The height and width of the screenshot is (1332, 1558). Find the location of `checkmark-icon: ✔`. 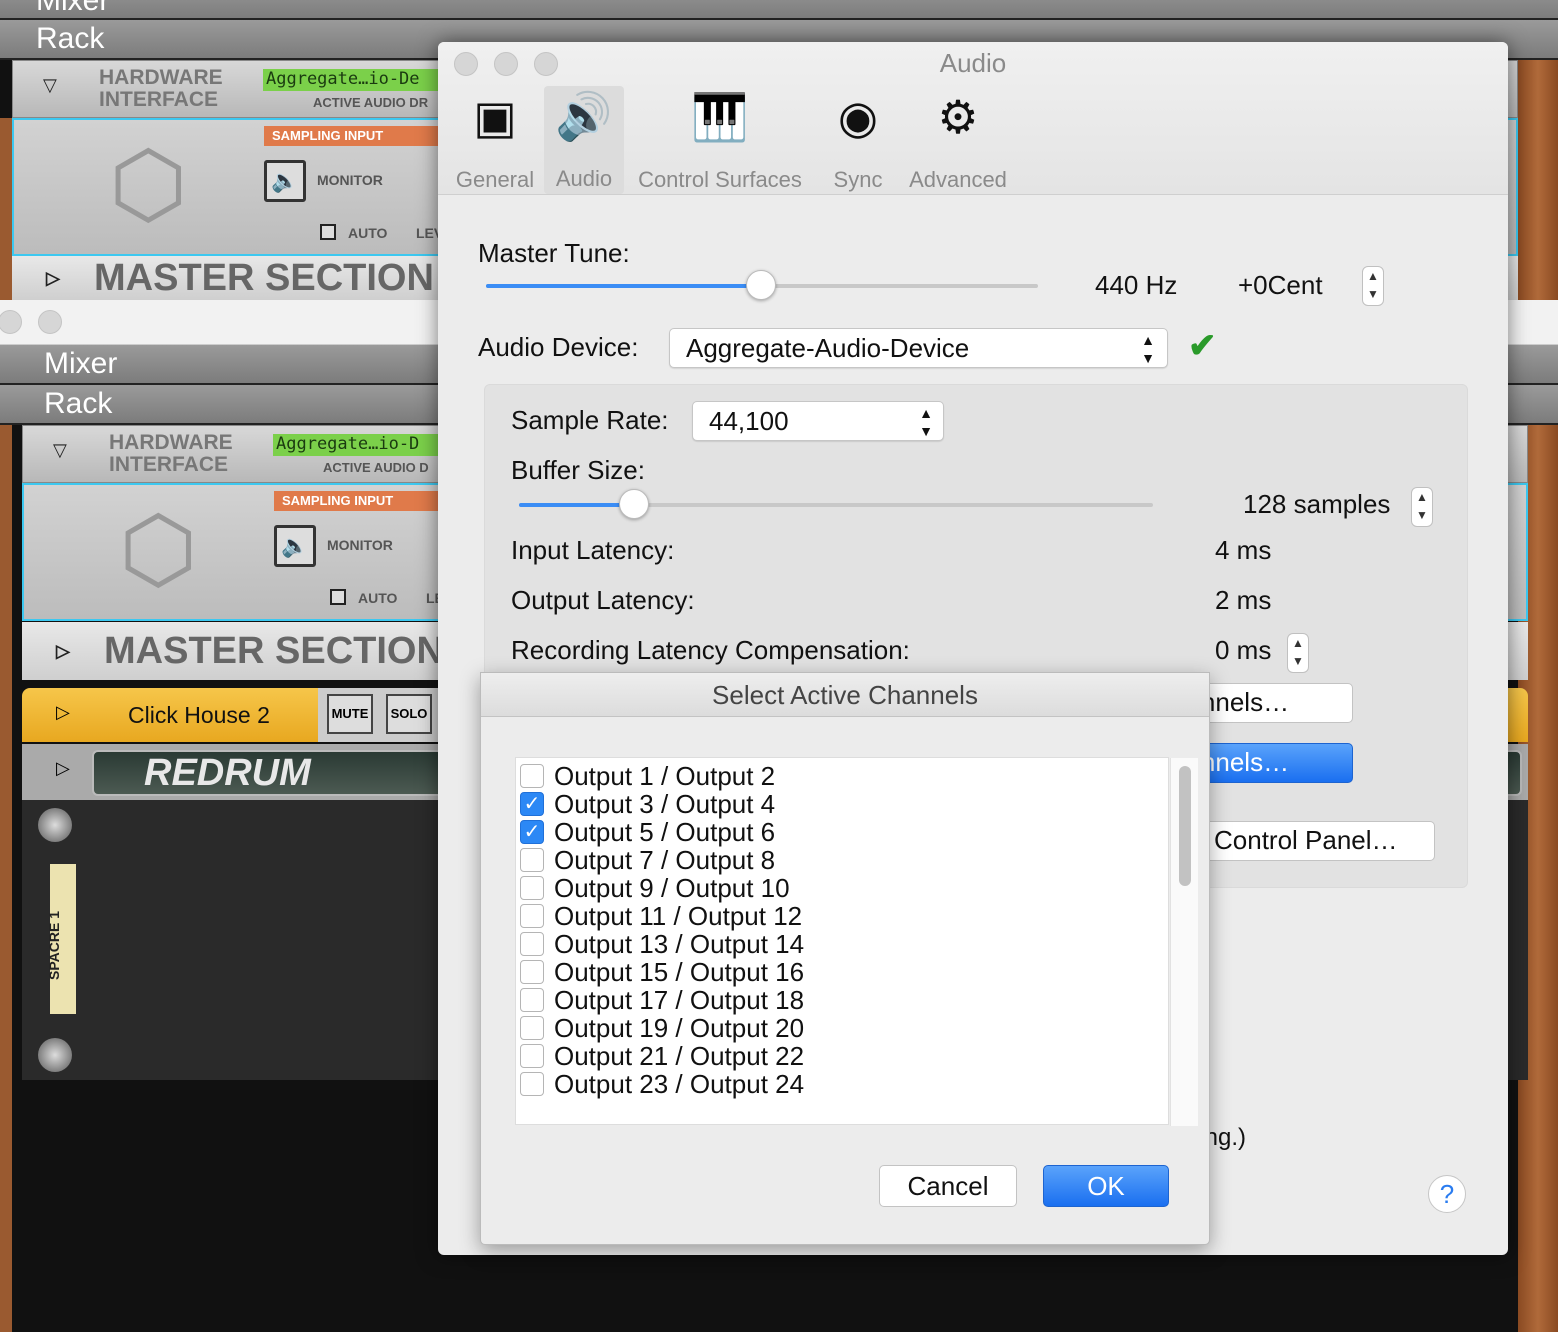

checkmark-icon: ✔ is located at coordinates (1202, 346).